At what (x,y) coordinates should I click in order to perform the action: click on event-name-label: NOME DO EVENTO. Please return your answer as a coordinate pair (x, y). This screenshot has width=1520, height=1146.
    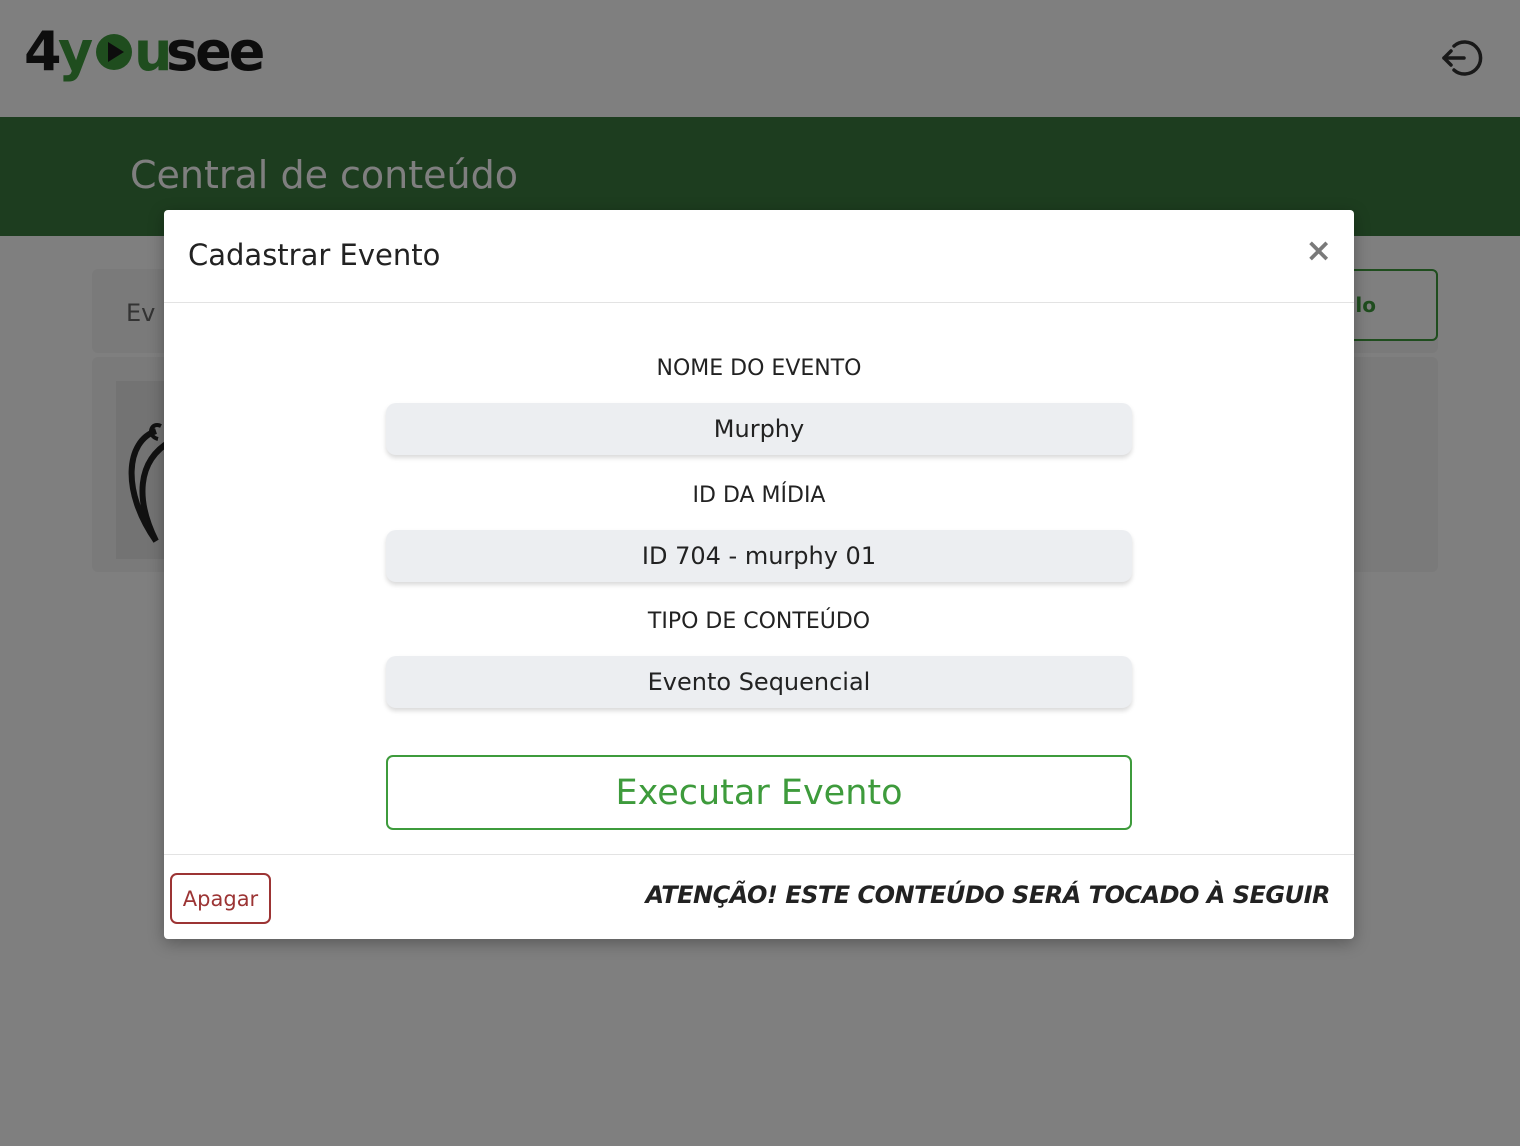
    Looking at the image, I should click on (759, 368).